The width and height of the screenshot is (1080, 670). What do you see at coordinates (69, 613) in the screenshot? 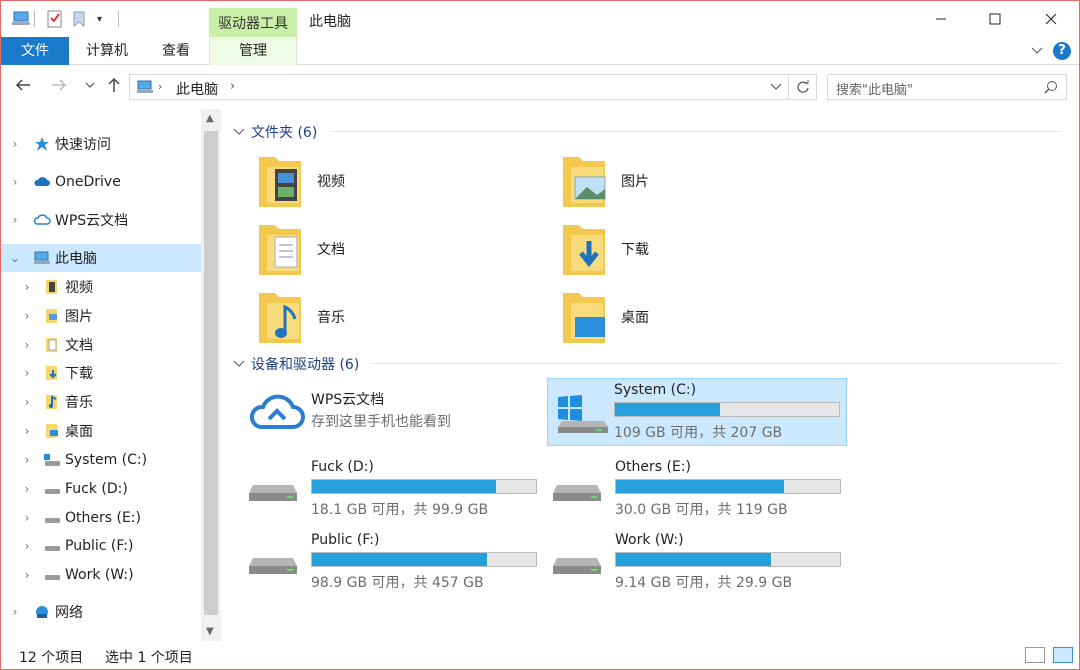
I see `nav-item-label: 网络` at bounding box center [69, 613].